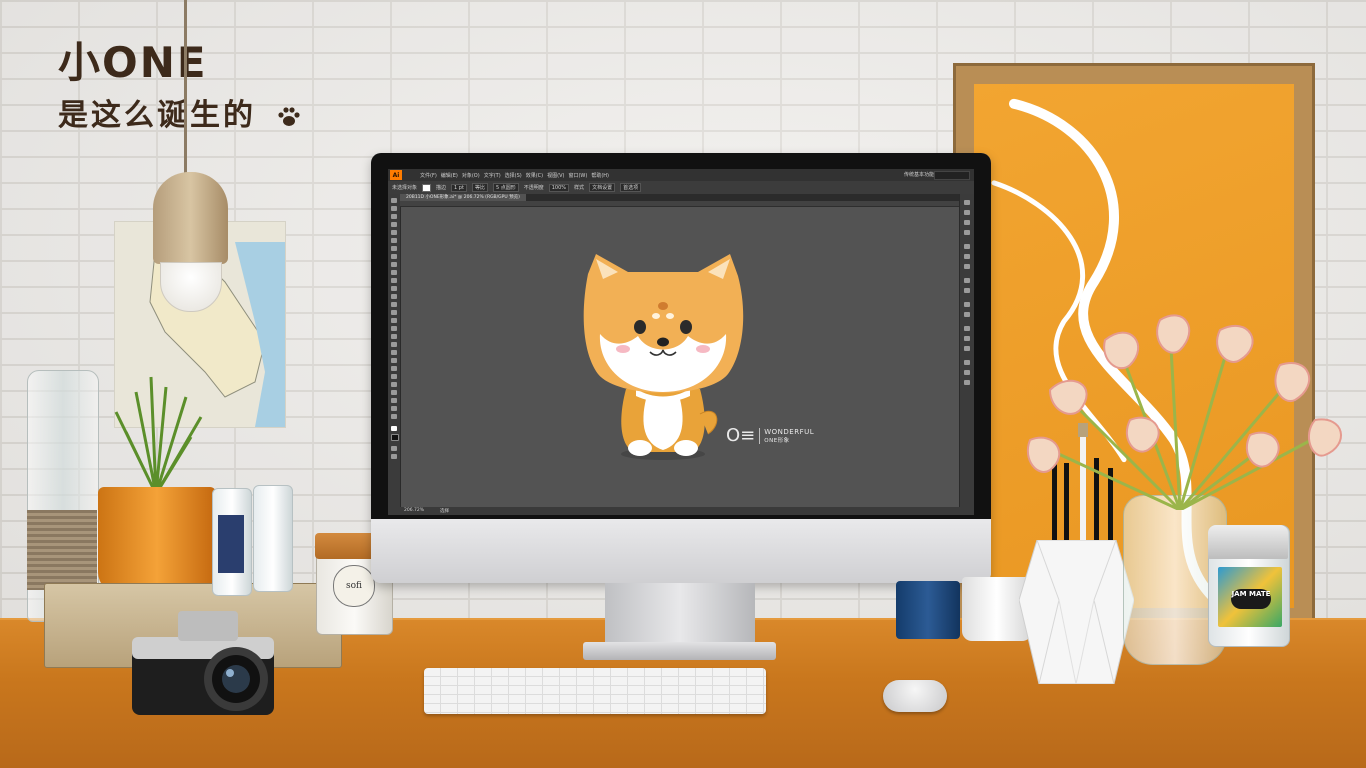 The image size is (1366, 768). What do you see at coordinates (600, 175) in the screenshot?
I see `menu-help: 帮助(H)` at bounding box center [600, 175].